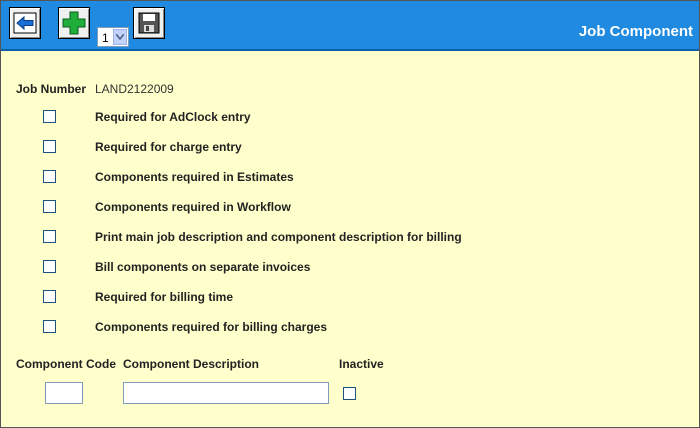 This screenshot has width=700, height=428. Describe the element at coordinates (64, 393) in the screenshot. I see `component-code-input` at that location.